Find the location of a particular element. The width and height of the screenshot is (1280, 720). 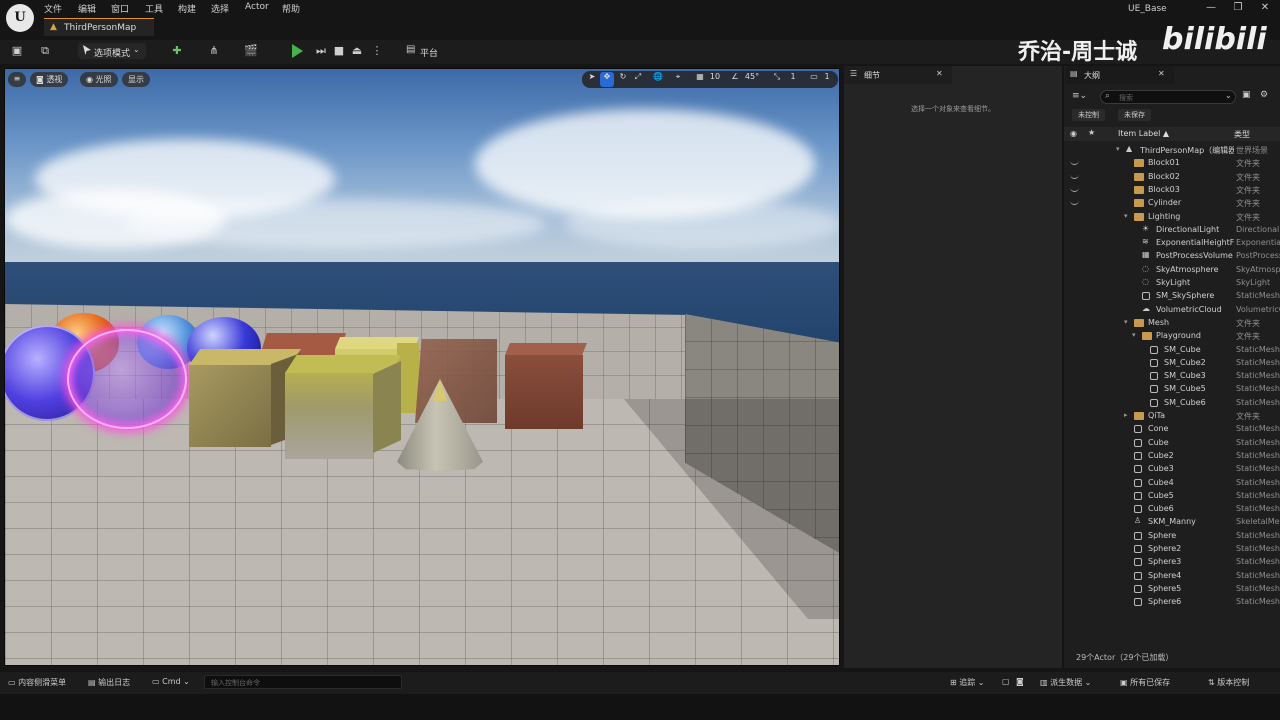

skip-icon: ⏭ is located at coordinates (321, 51).